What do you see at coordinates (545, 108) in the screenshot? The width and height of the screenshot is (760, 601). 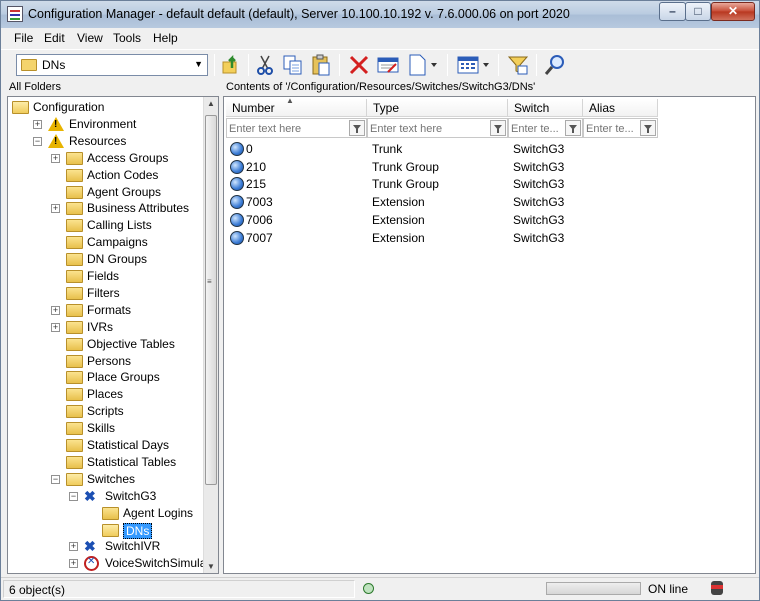 I see `column-header-switch: Switch` at bounding box center [545, 108].